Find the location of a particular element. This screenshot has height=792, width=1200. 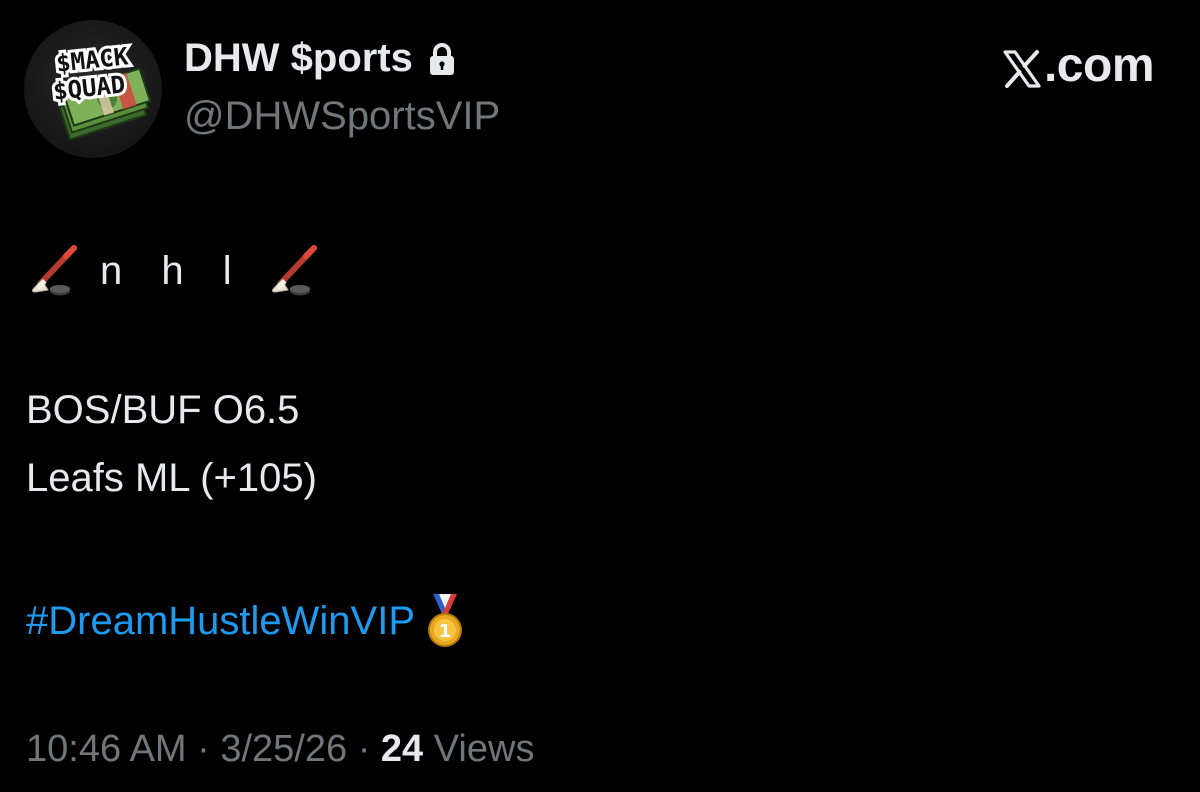

tweet-time: 10:46 AM is located at coordinates (106, 749).